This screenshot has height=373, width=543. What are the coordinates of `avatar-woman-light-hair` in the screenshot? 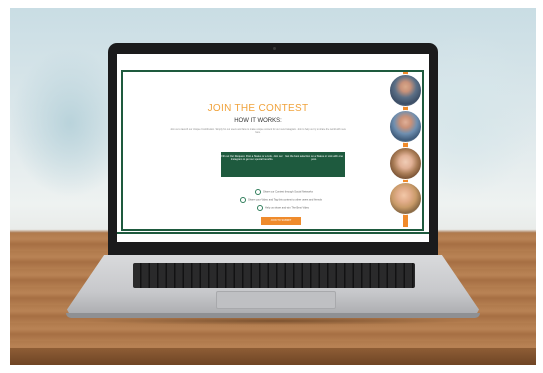 It's located at (405, 163).